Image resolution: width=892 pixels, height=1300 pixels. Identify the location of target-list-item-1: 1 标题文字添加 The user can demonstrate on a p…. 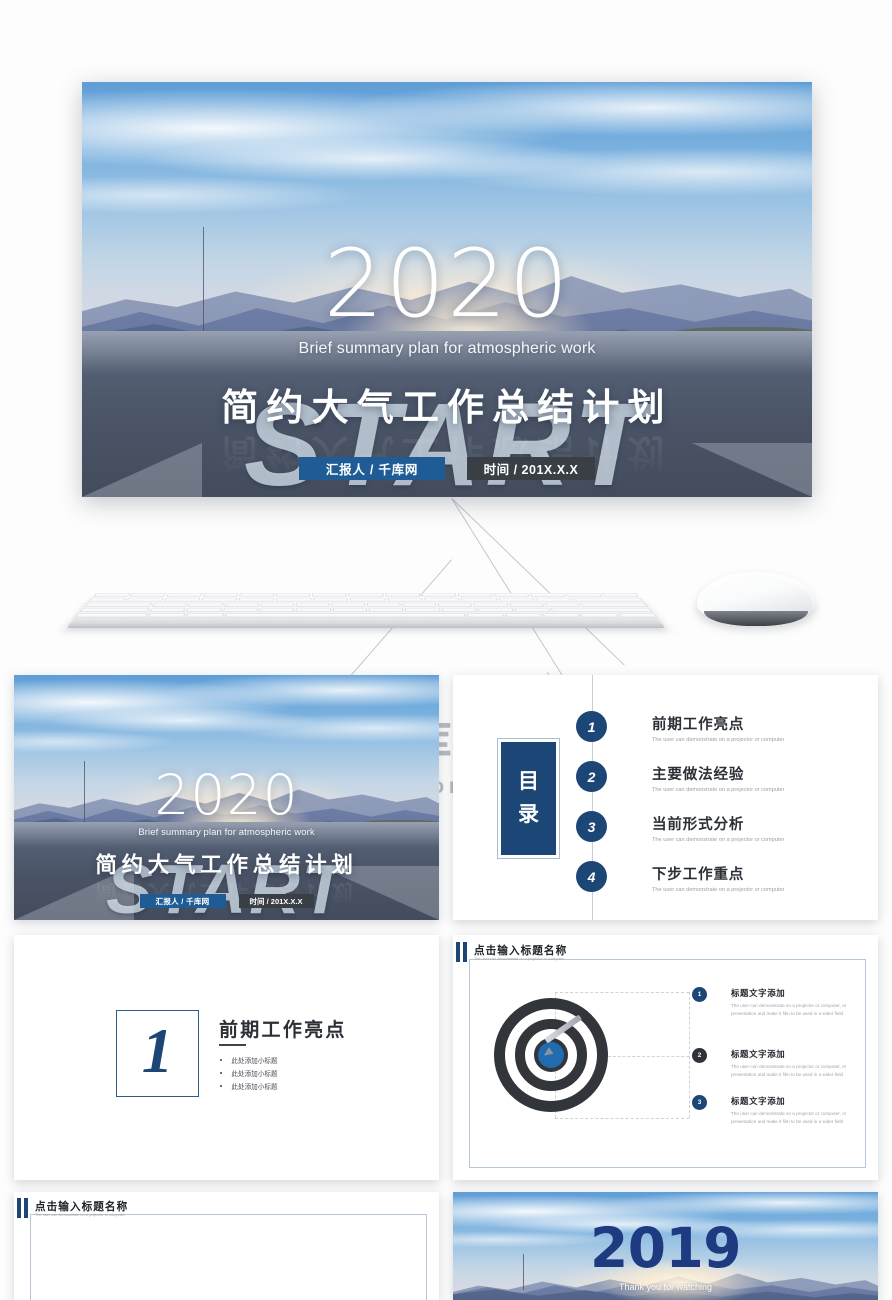
(778, 1003).